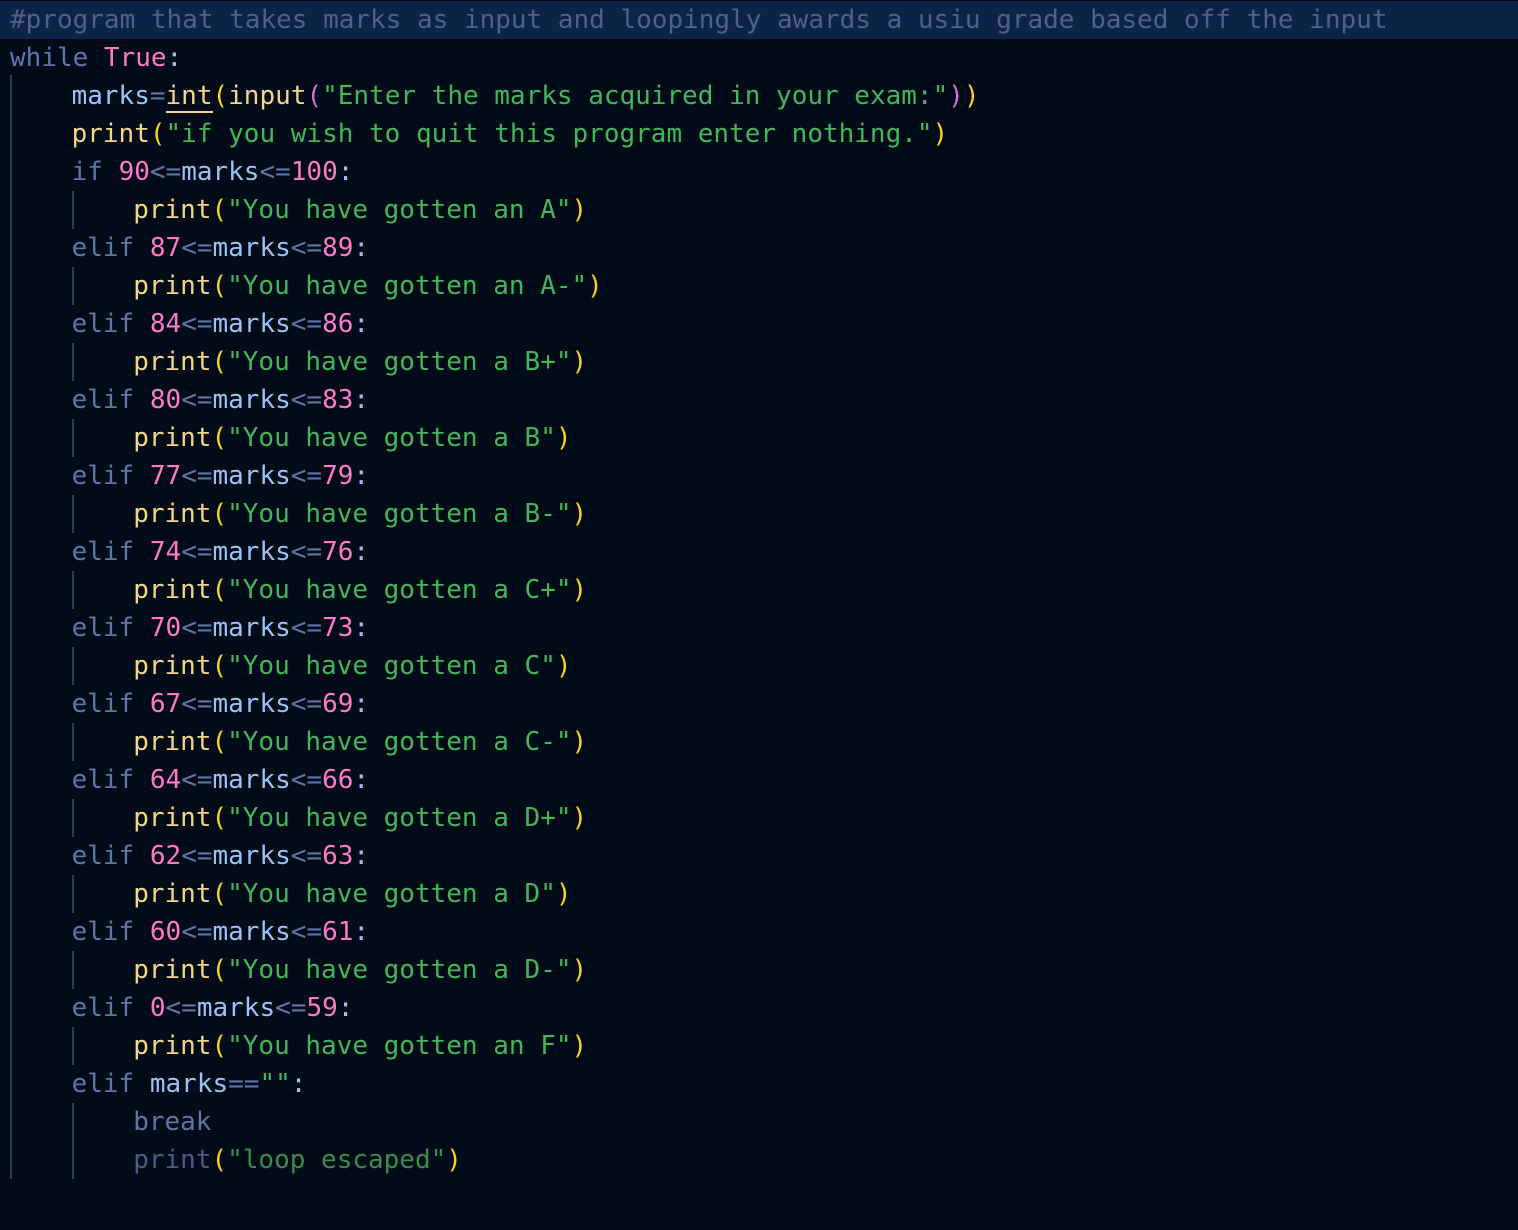 This screenshot has height=1230, width=1518. I want to click on code-line: print("You have gotten a D+"), so click(293, 818).